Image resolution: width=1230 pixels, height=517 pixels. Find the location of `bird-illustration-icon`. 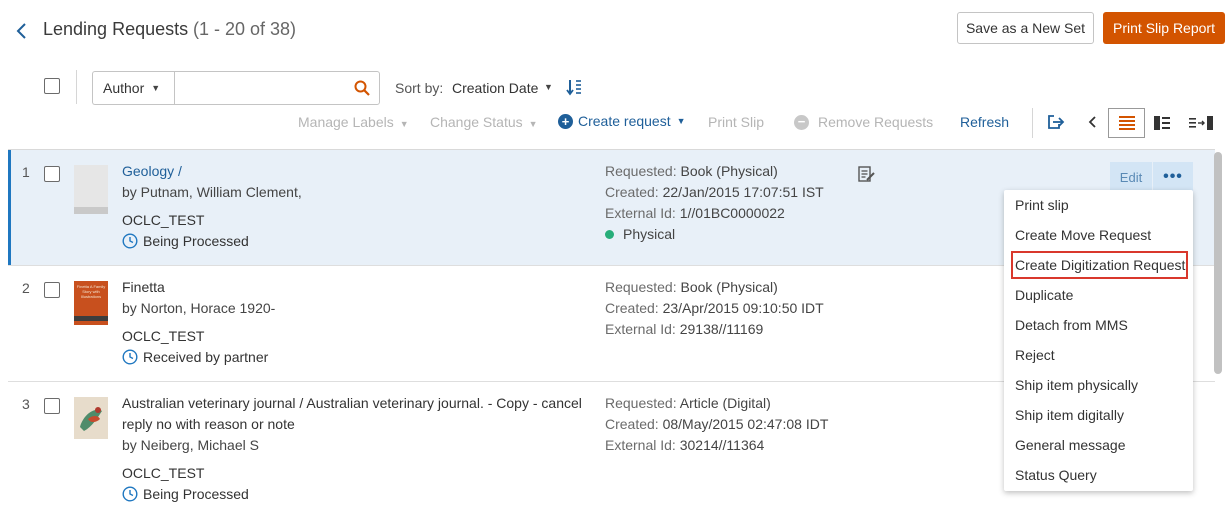

bird-illustration-icon is located at coordinates (91, 418).